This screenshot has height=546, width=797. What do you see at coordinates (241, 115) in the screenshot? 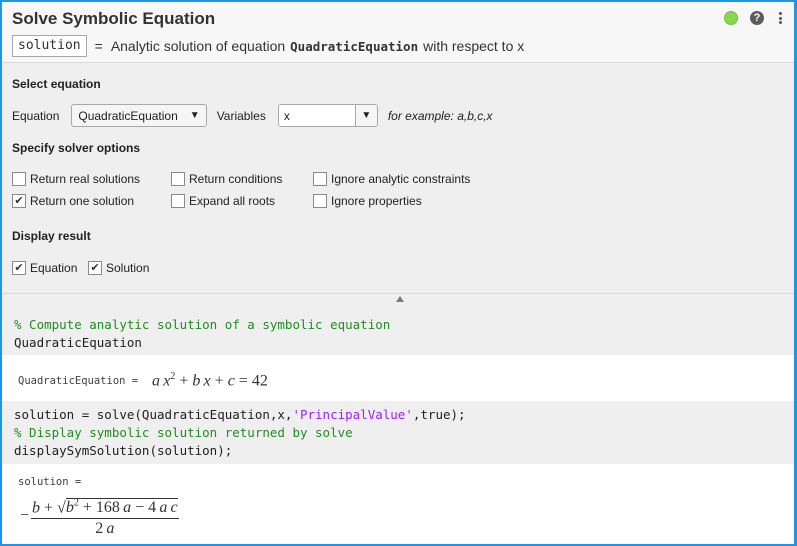
I see `variables-label: Variables` at bounding box center [241, 115].